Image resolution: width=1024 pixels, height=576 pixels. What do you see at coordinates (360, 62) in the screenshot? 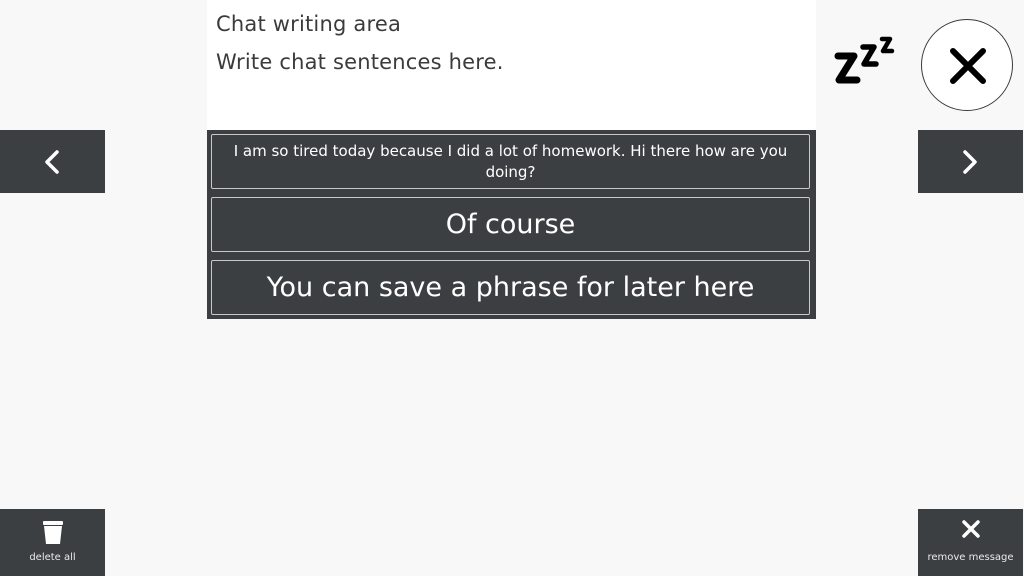
I see `writing-area-placeholder: Write chat sentences here.` at bounding box center [360, 62].